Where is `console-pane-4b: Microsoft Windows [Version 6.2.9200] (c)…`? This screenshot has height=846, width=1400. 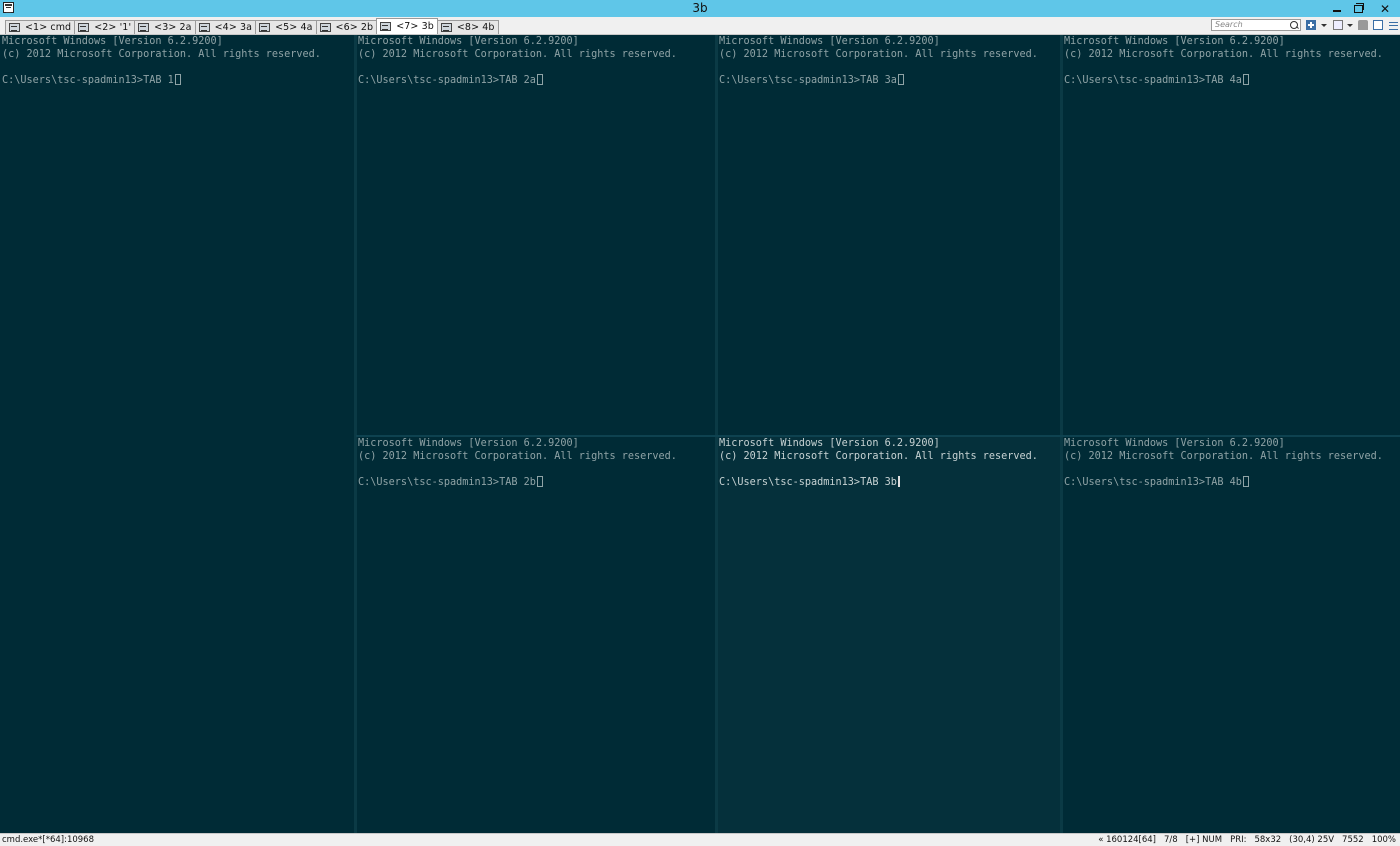
console-pane-4b: Microsoft Windows [Version 6.2.9200] (c)… is located at coordinates (1231, 635).